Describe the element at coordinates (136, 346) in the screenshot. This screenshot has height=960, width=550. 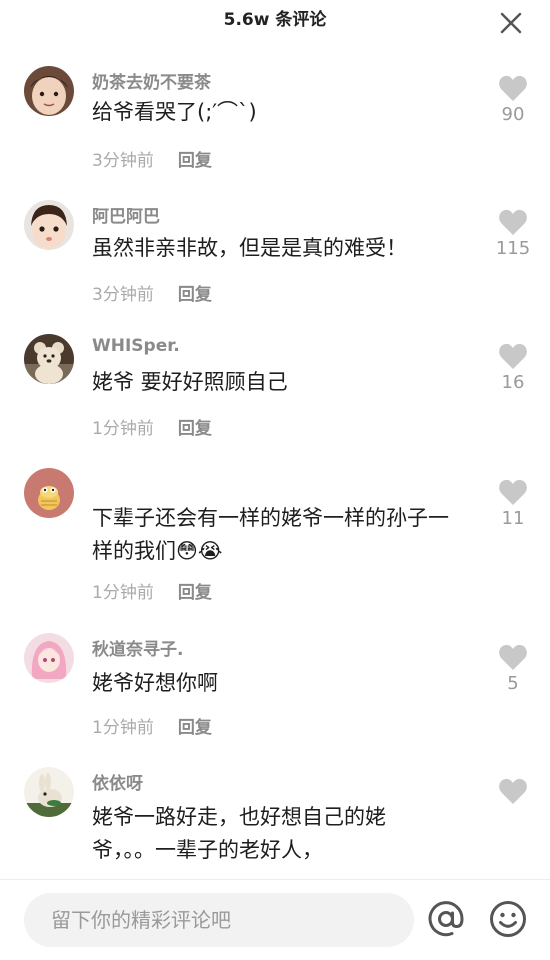
I see `username: WHISper.` at that location.